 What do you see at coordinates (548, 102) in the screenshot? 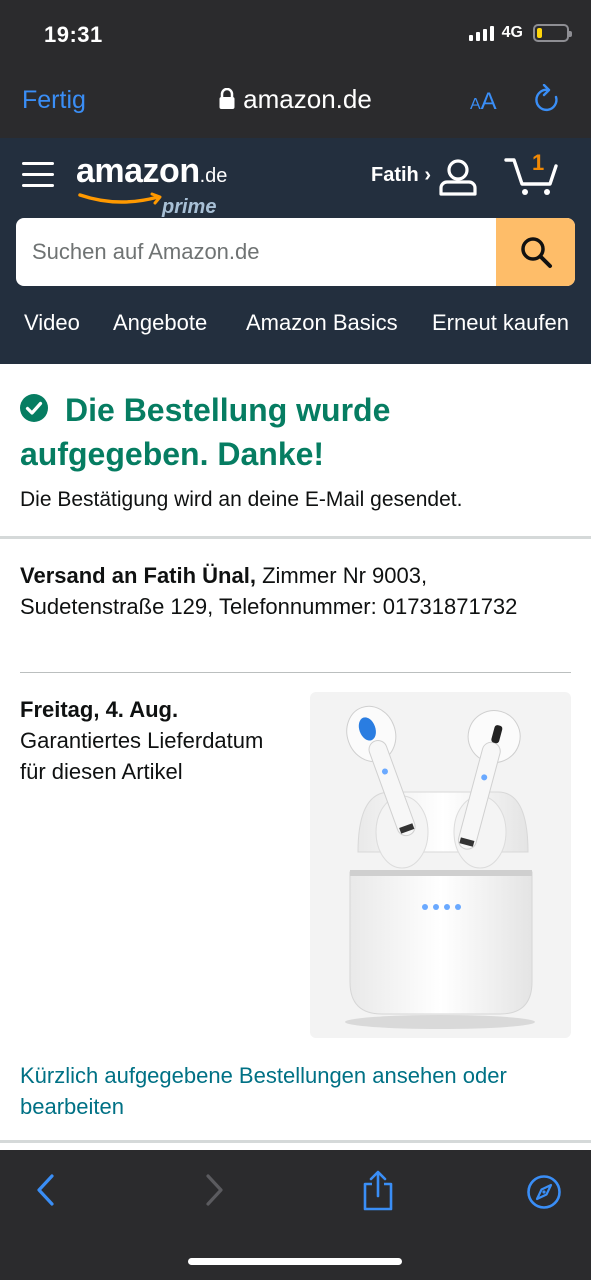
I see `reload-icon` at bounding box center [548, 102].